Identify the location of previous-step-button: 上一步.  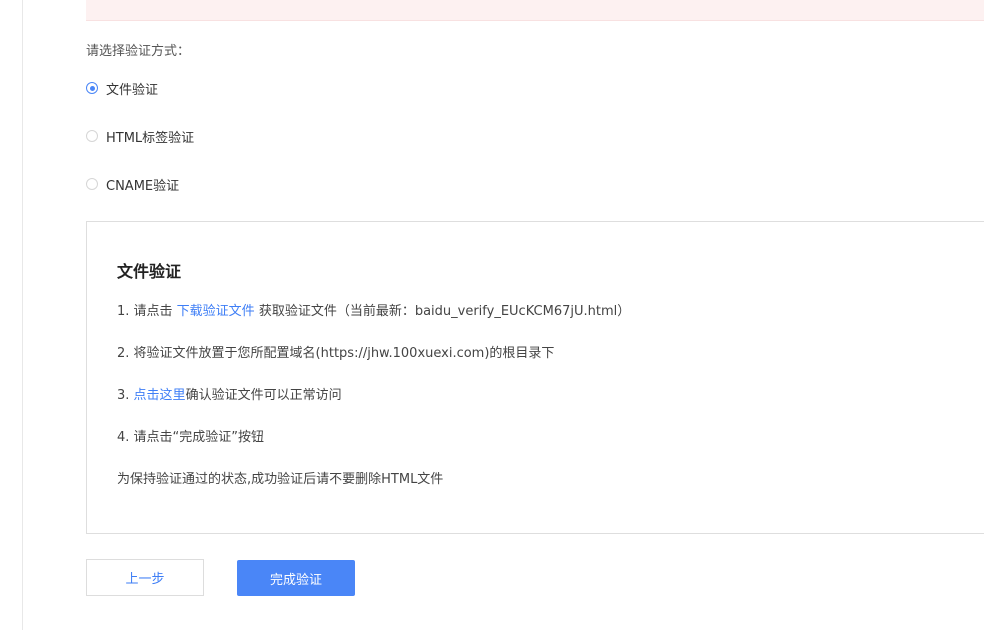
(145, 577).